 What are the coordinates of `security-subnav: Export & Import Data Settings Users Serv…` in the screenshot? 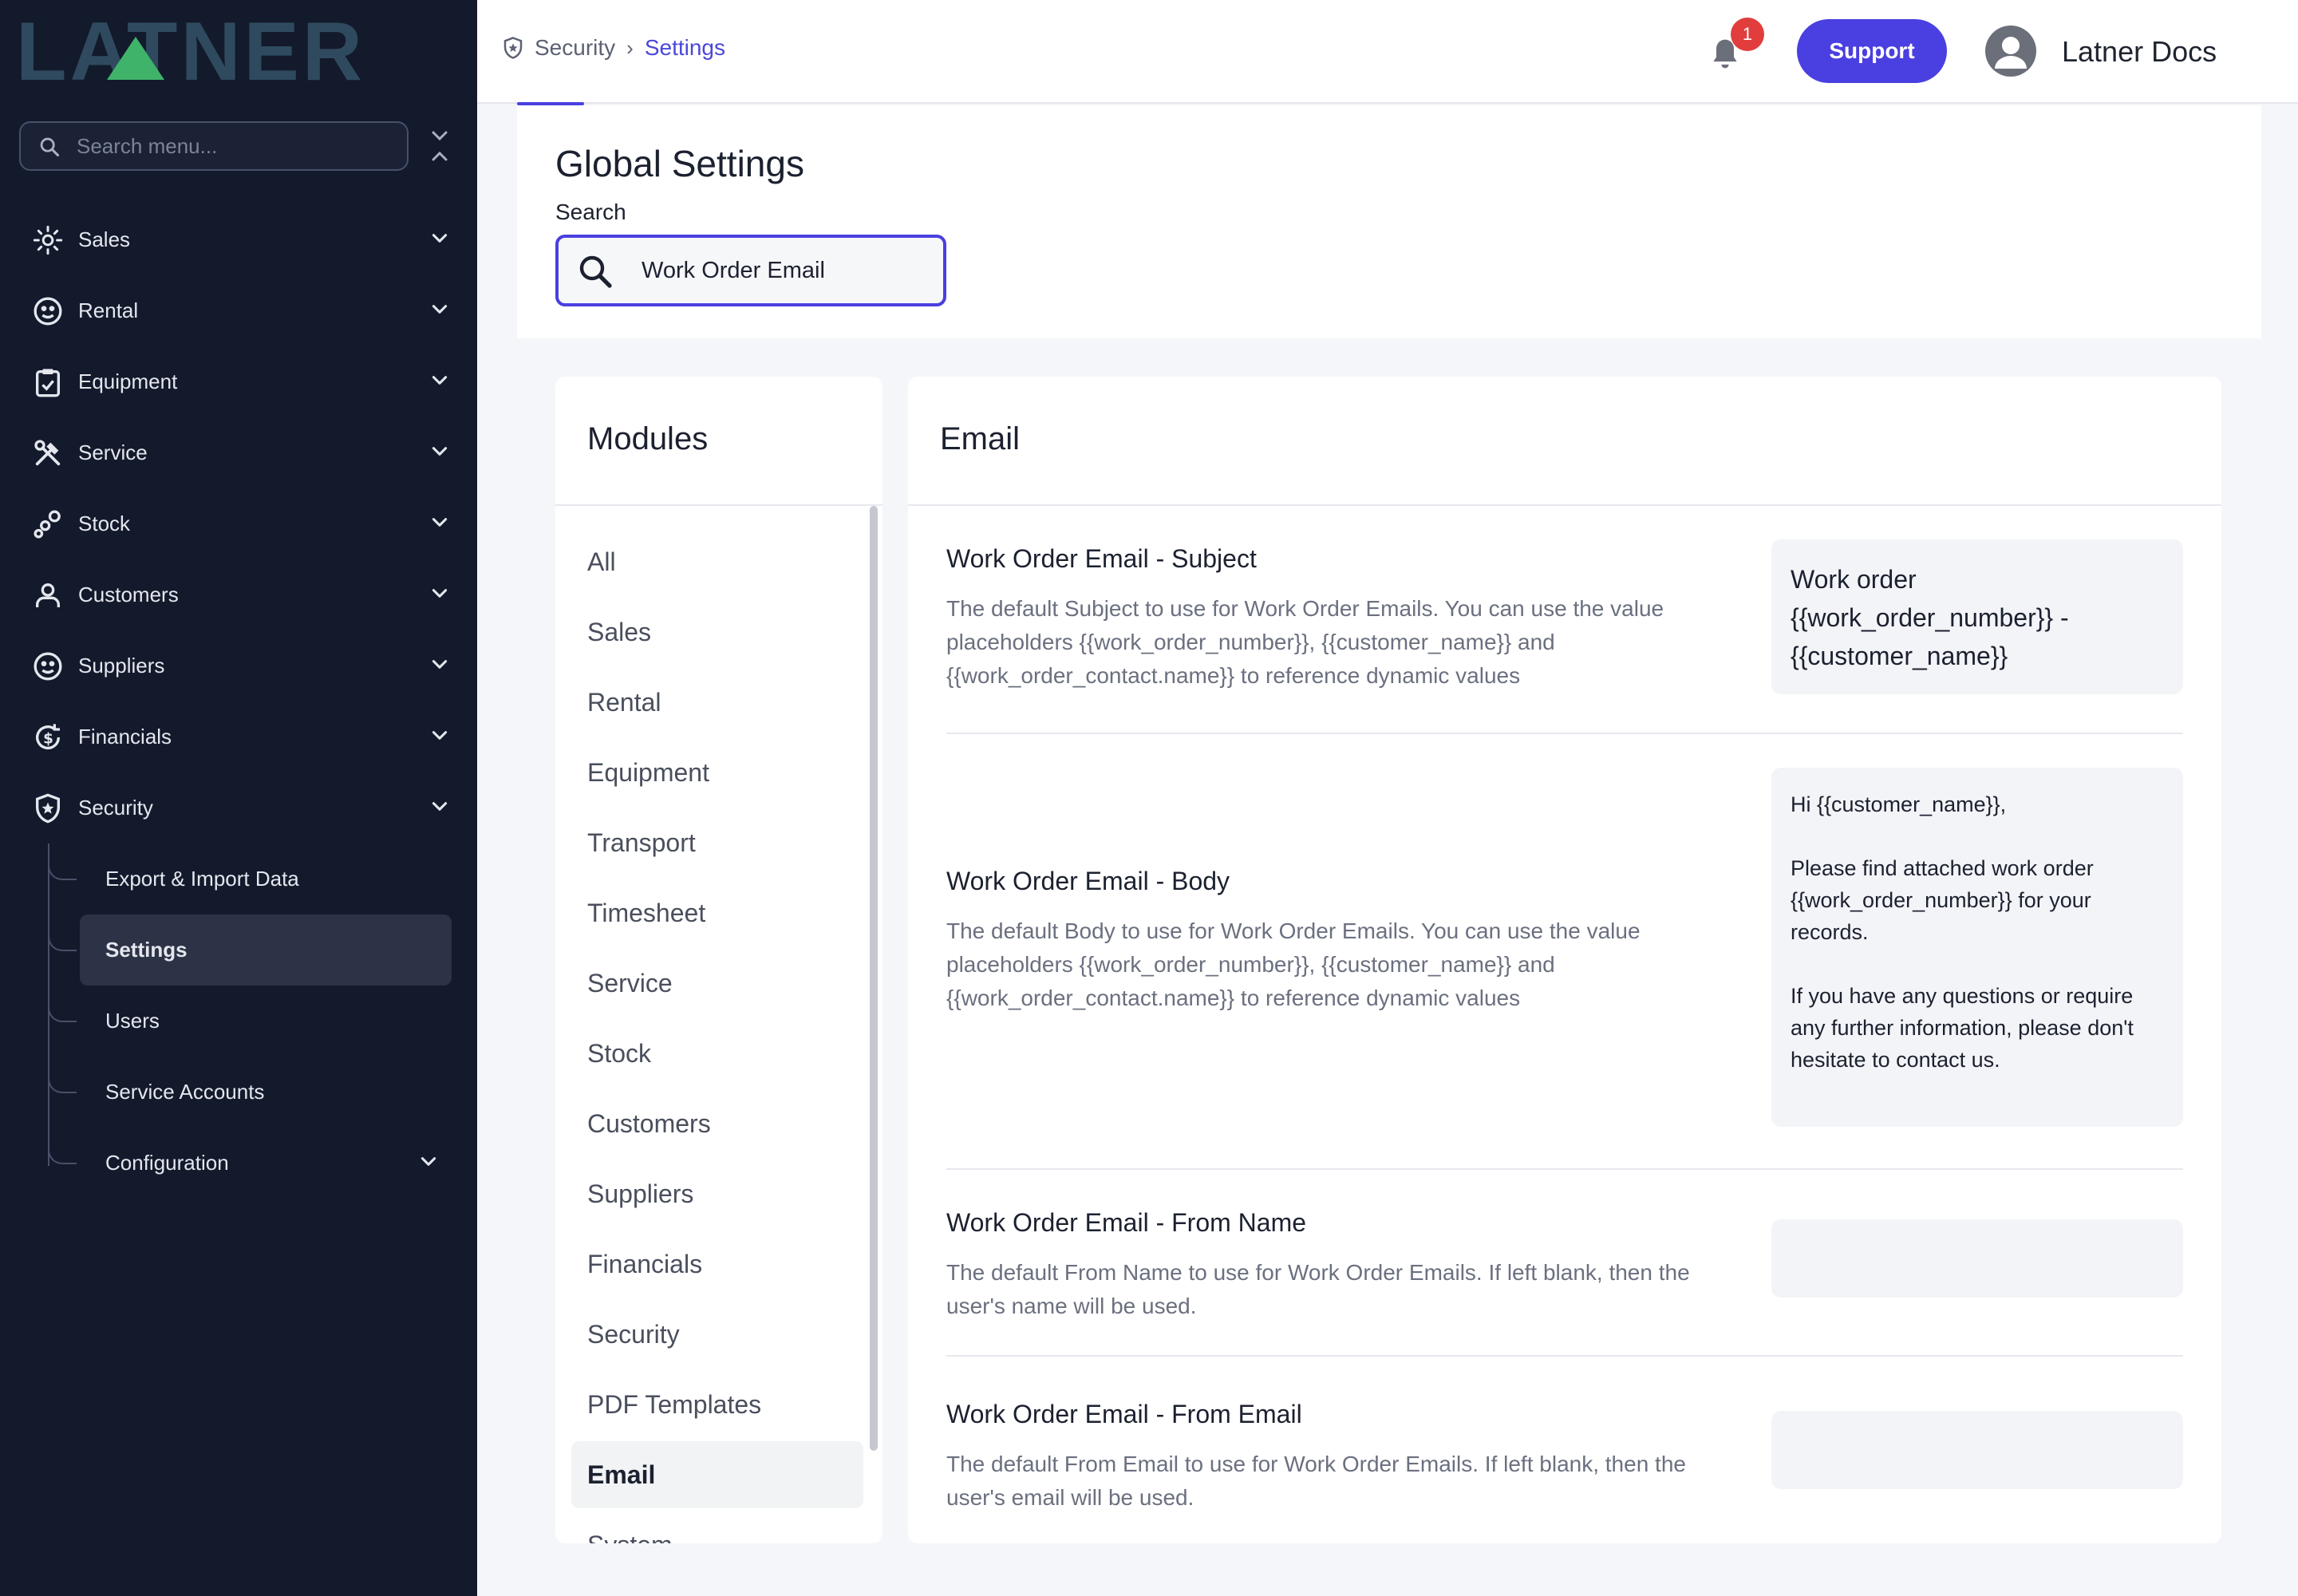 It's located at (239, 1021).